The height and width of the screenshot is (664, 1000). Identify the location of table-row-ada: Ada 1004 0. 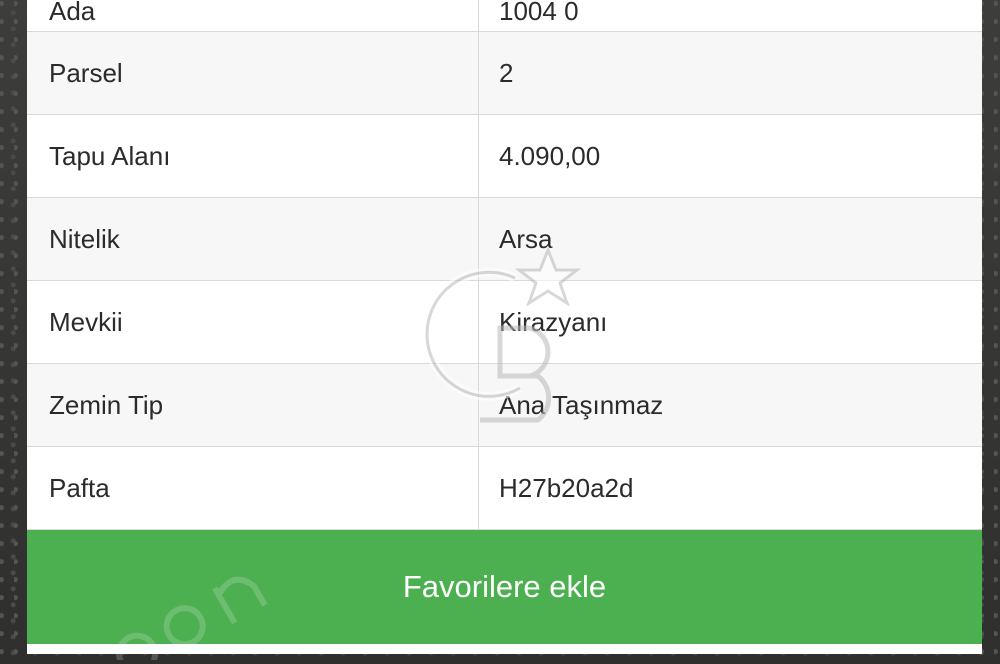
(504, 16).